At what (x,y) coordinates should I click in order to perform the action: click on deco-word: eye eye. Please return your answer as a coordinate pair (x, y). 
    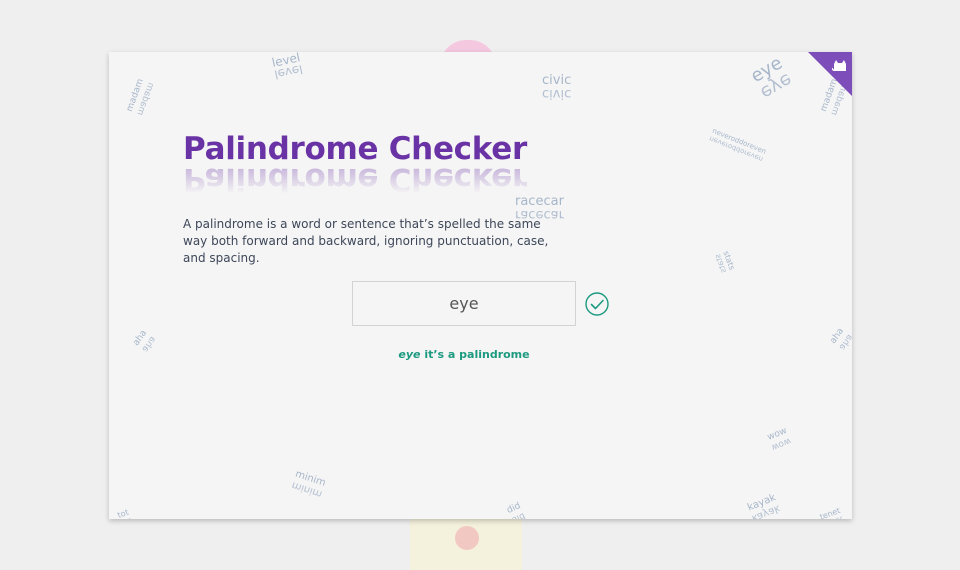
    Looking at the image, I should click on (771, 77).